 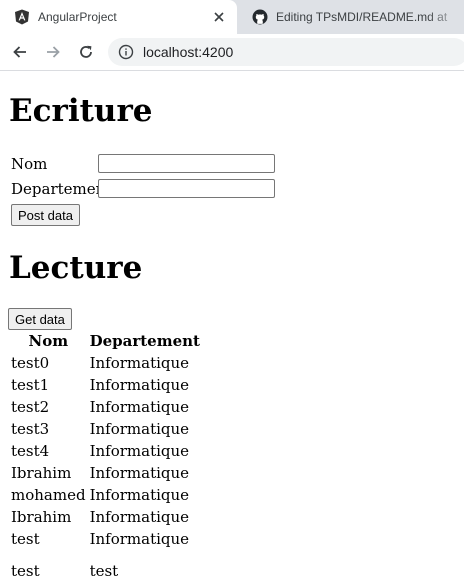 I want to click on ecriture-heading: Ecriture, so click(x=81, y=111).